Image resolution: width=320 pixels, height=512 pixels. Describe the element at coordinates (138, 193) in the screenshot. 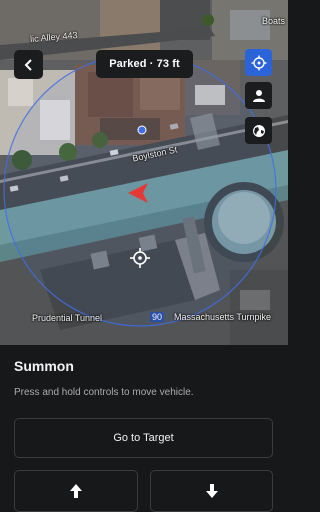

I see `car-position-icon` at that location.